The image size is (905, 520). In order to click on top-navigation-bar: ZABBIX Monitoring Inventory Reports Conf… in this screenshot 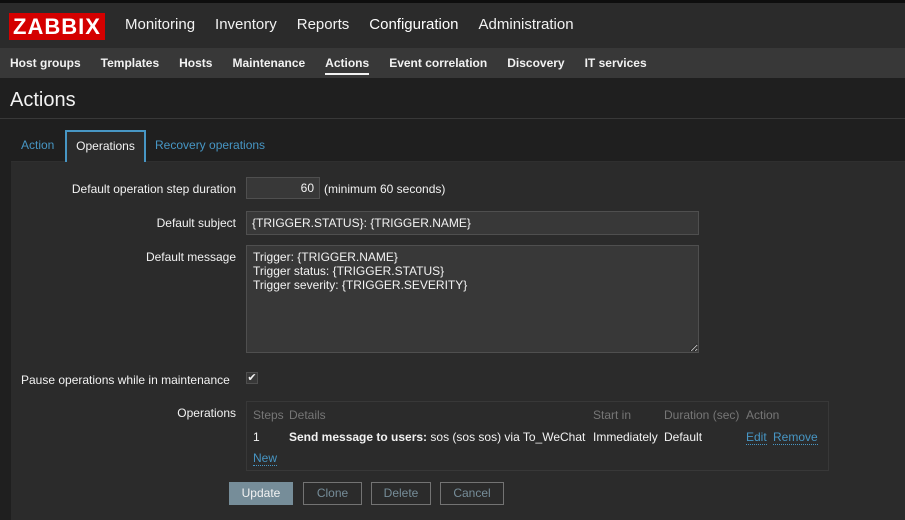, I will do `click(452, 24)`.